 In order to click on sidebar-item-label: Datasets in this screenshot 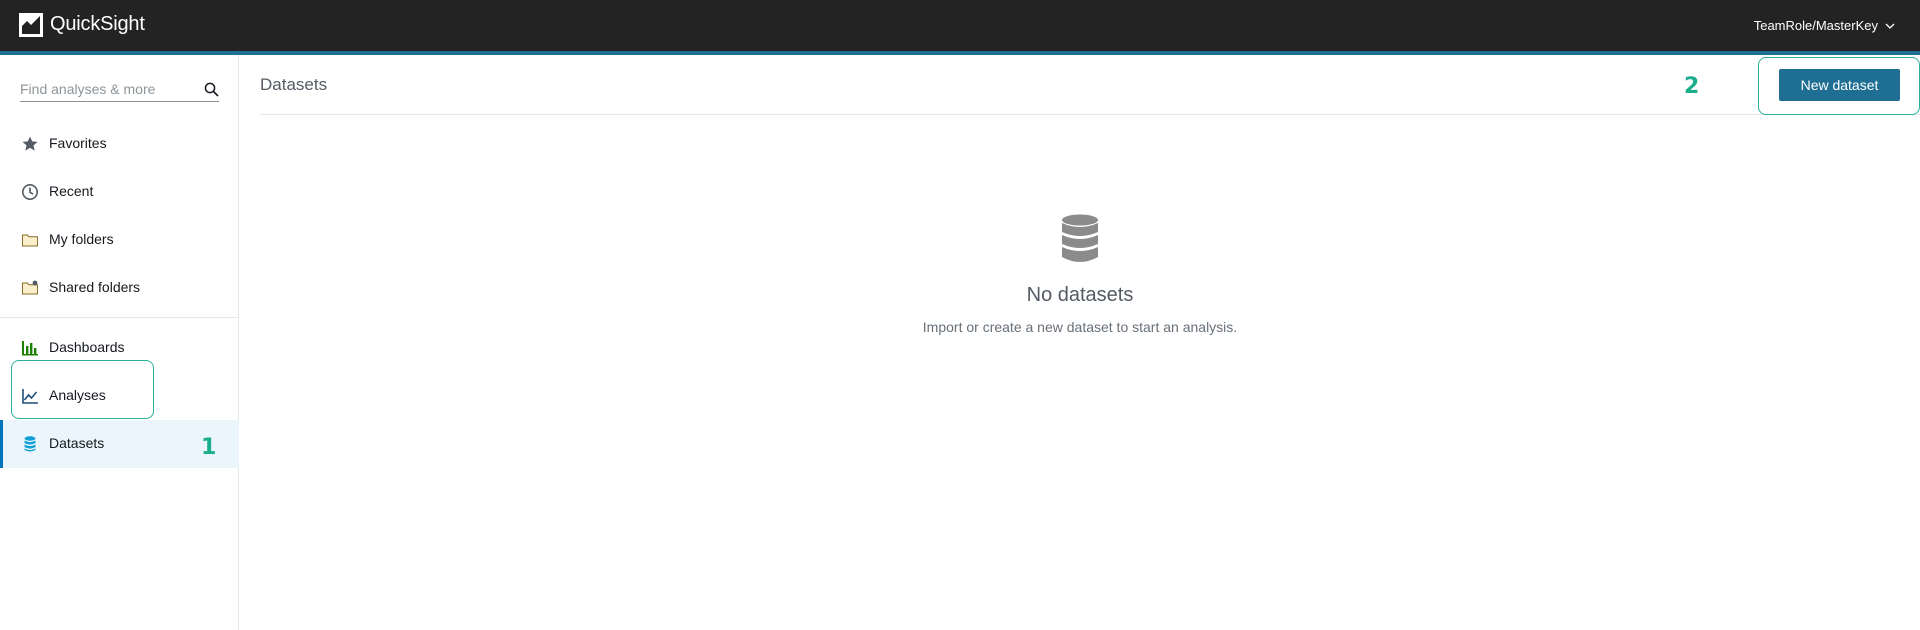, I will do `click(77, 443)`.